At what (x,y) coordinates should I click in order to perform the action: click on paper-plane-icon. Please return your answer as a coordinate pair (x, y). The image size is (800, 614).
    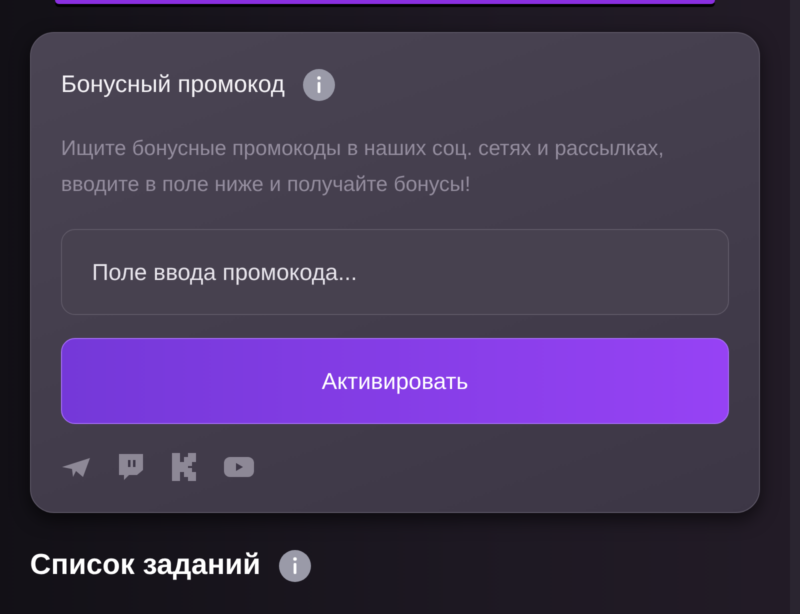
    Looking at the image, I should click on (76, 467).